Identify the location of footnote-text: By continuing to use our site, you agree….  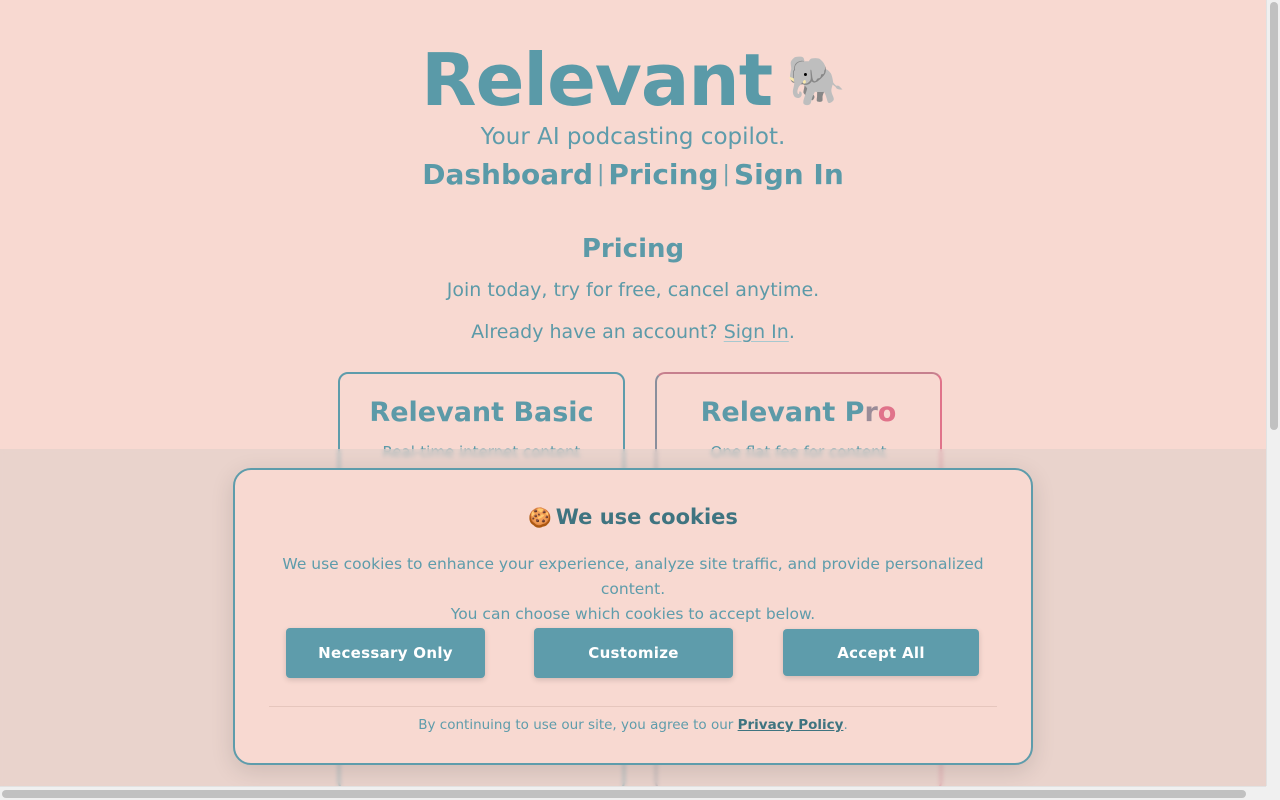
(576, 725).